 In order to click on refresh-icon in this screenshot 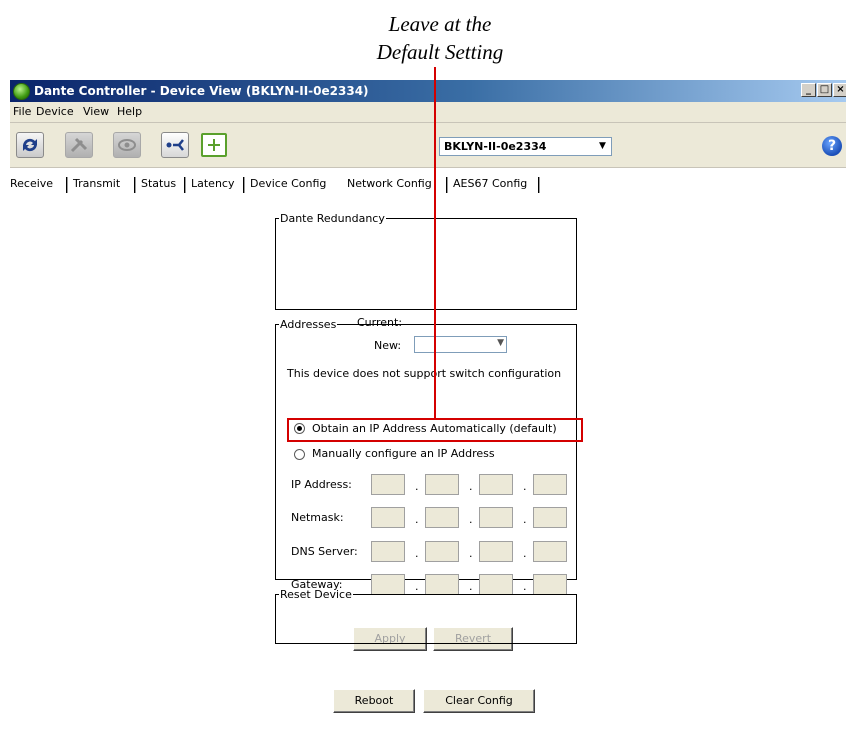, I will do `click(30, 145)`.